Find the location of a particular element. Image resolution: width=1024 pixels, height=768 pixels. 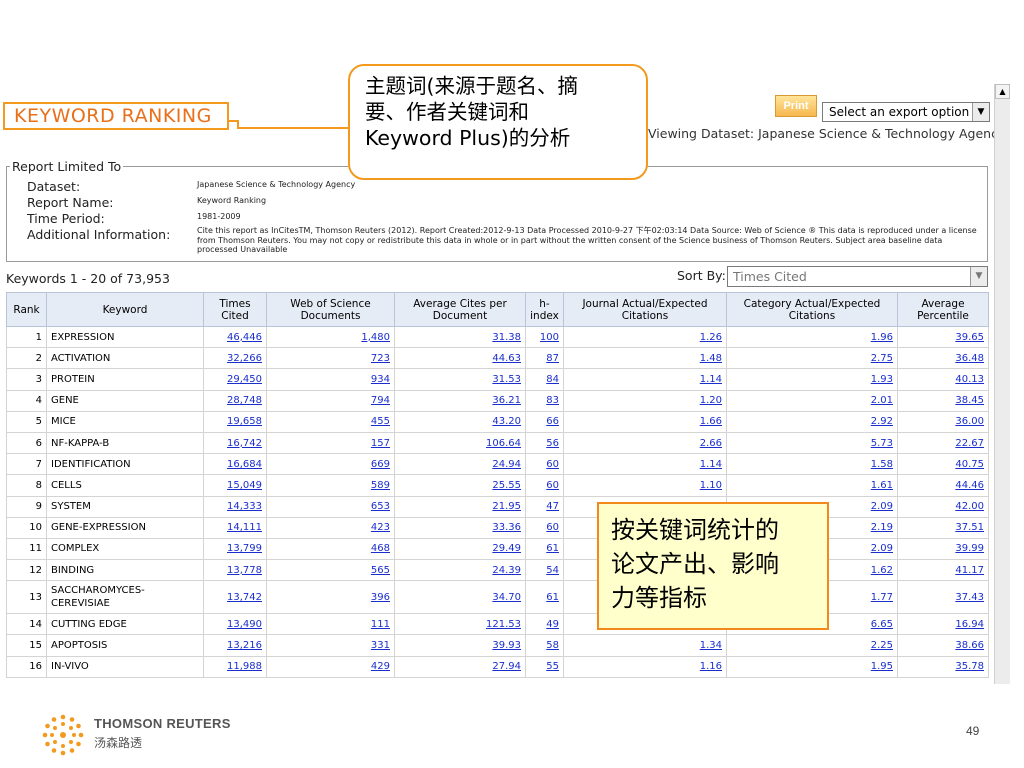

metric-link: 1.10 is located at coordinates (645, 485).